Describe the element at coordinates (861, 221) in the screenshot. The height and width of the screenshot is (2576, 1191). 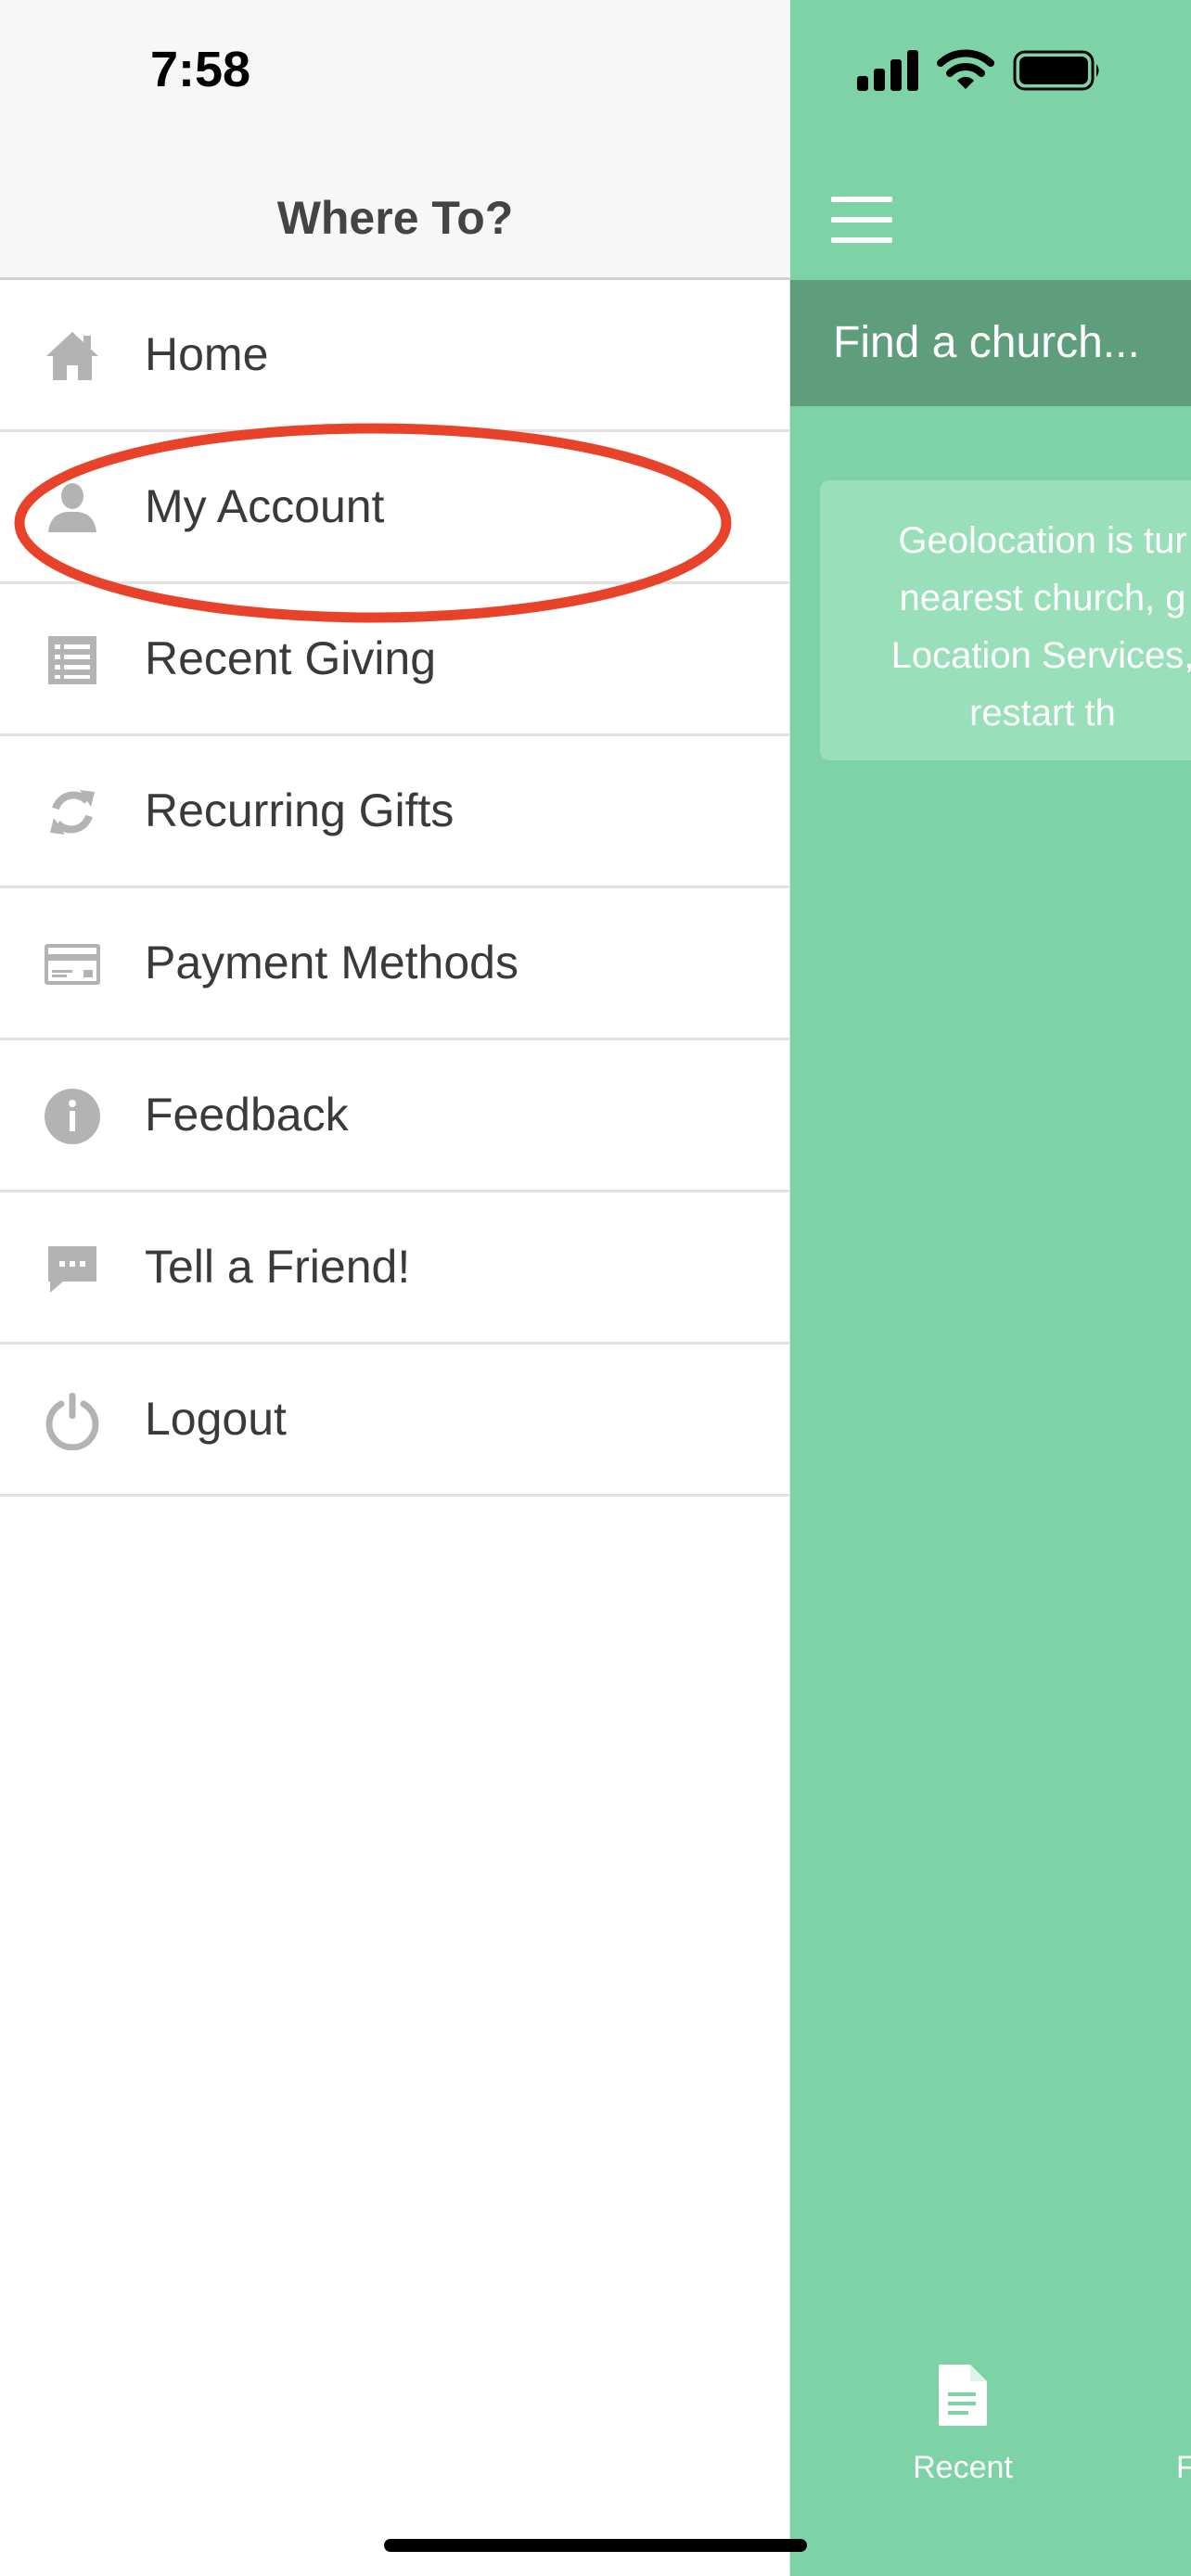
I see `hamburger-menu-button` at that location.